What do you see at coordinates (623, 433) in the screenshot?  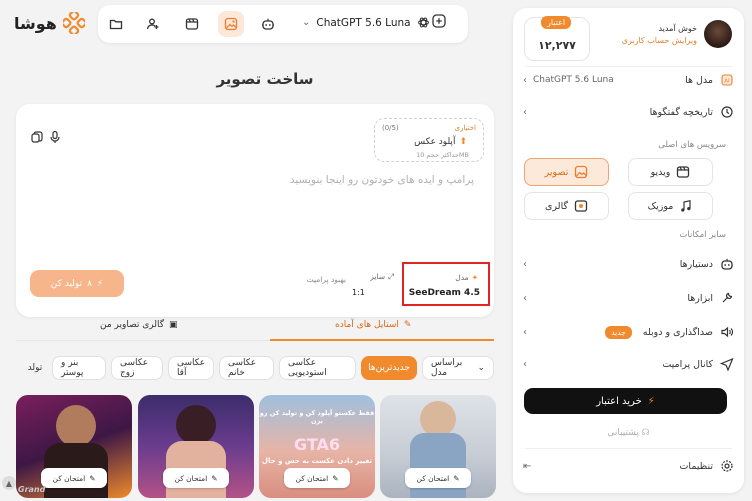 I see `support-label: پشتیبانی` at bounding box center [623, 433].